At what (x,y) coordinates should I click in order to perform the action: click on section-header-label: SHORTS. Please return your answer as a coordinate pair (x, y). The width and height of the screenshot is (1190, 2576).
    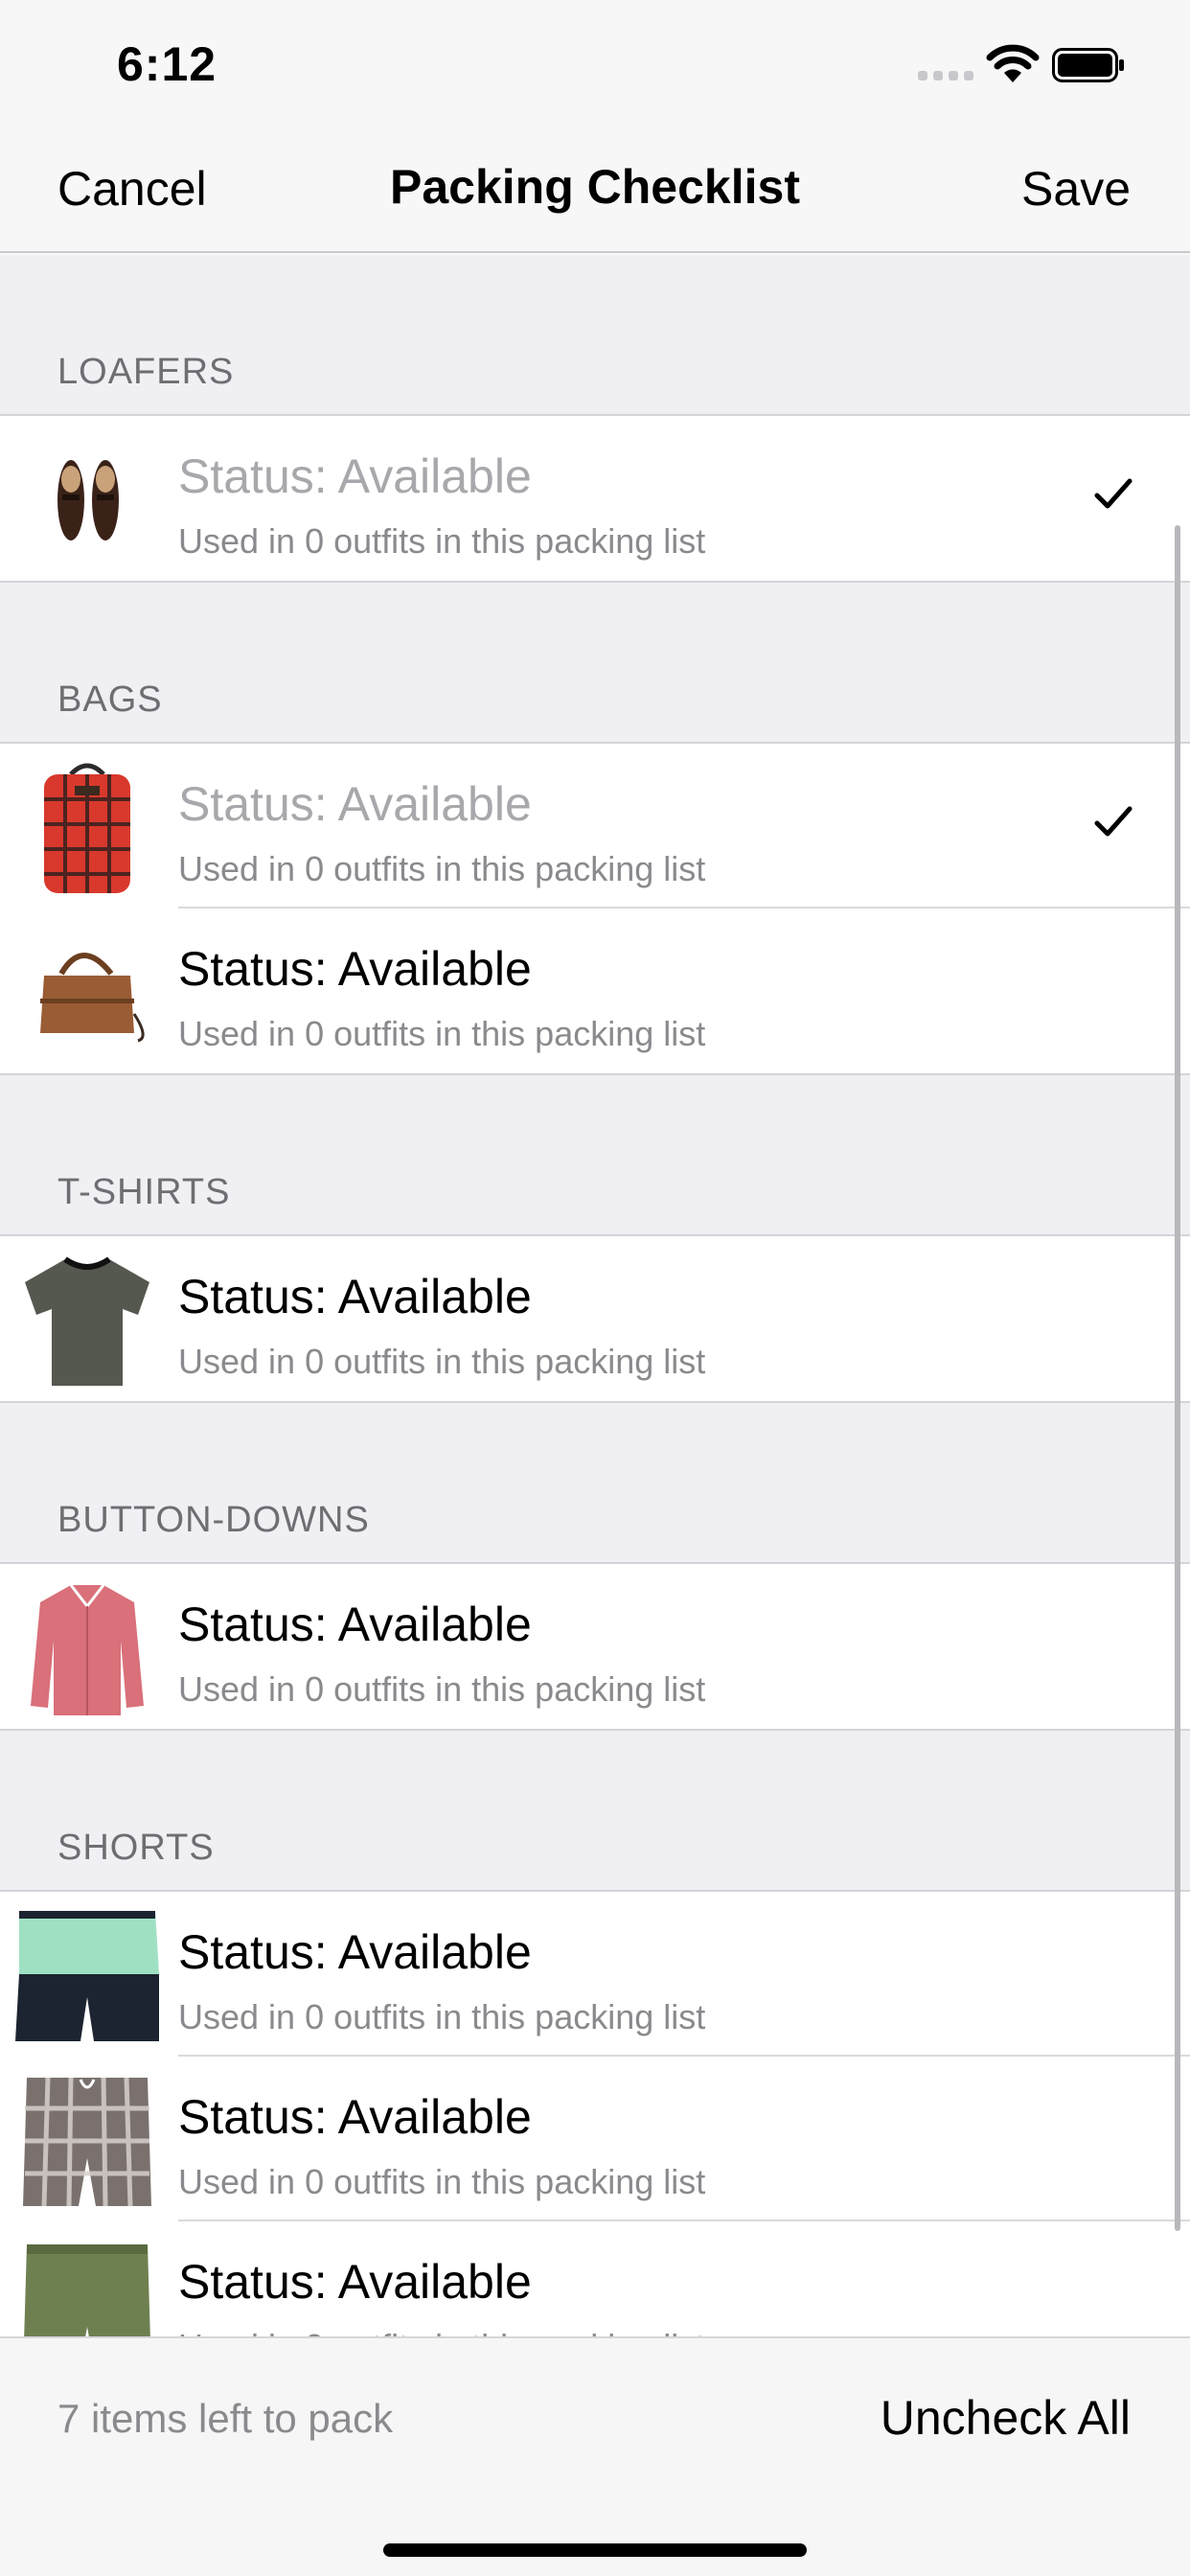
    Looking at the image, I should click on (136, 1848).